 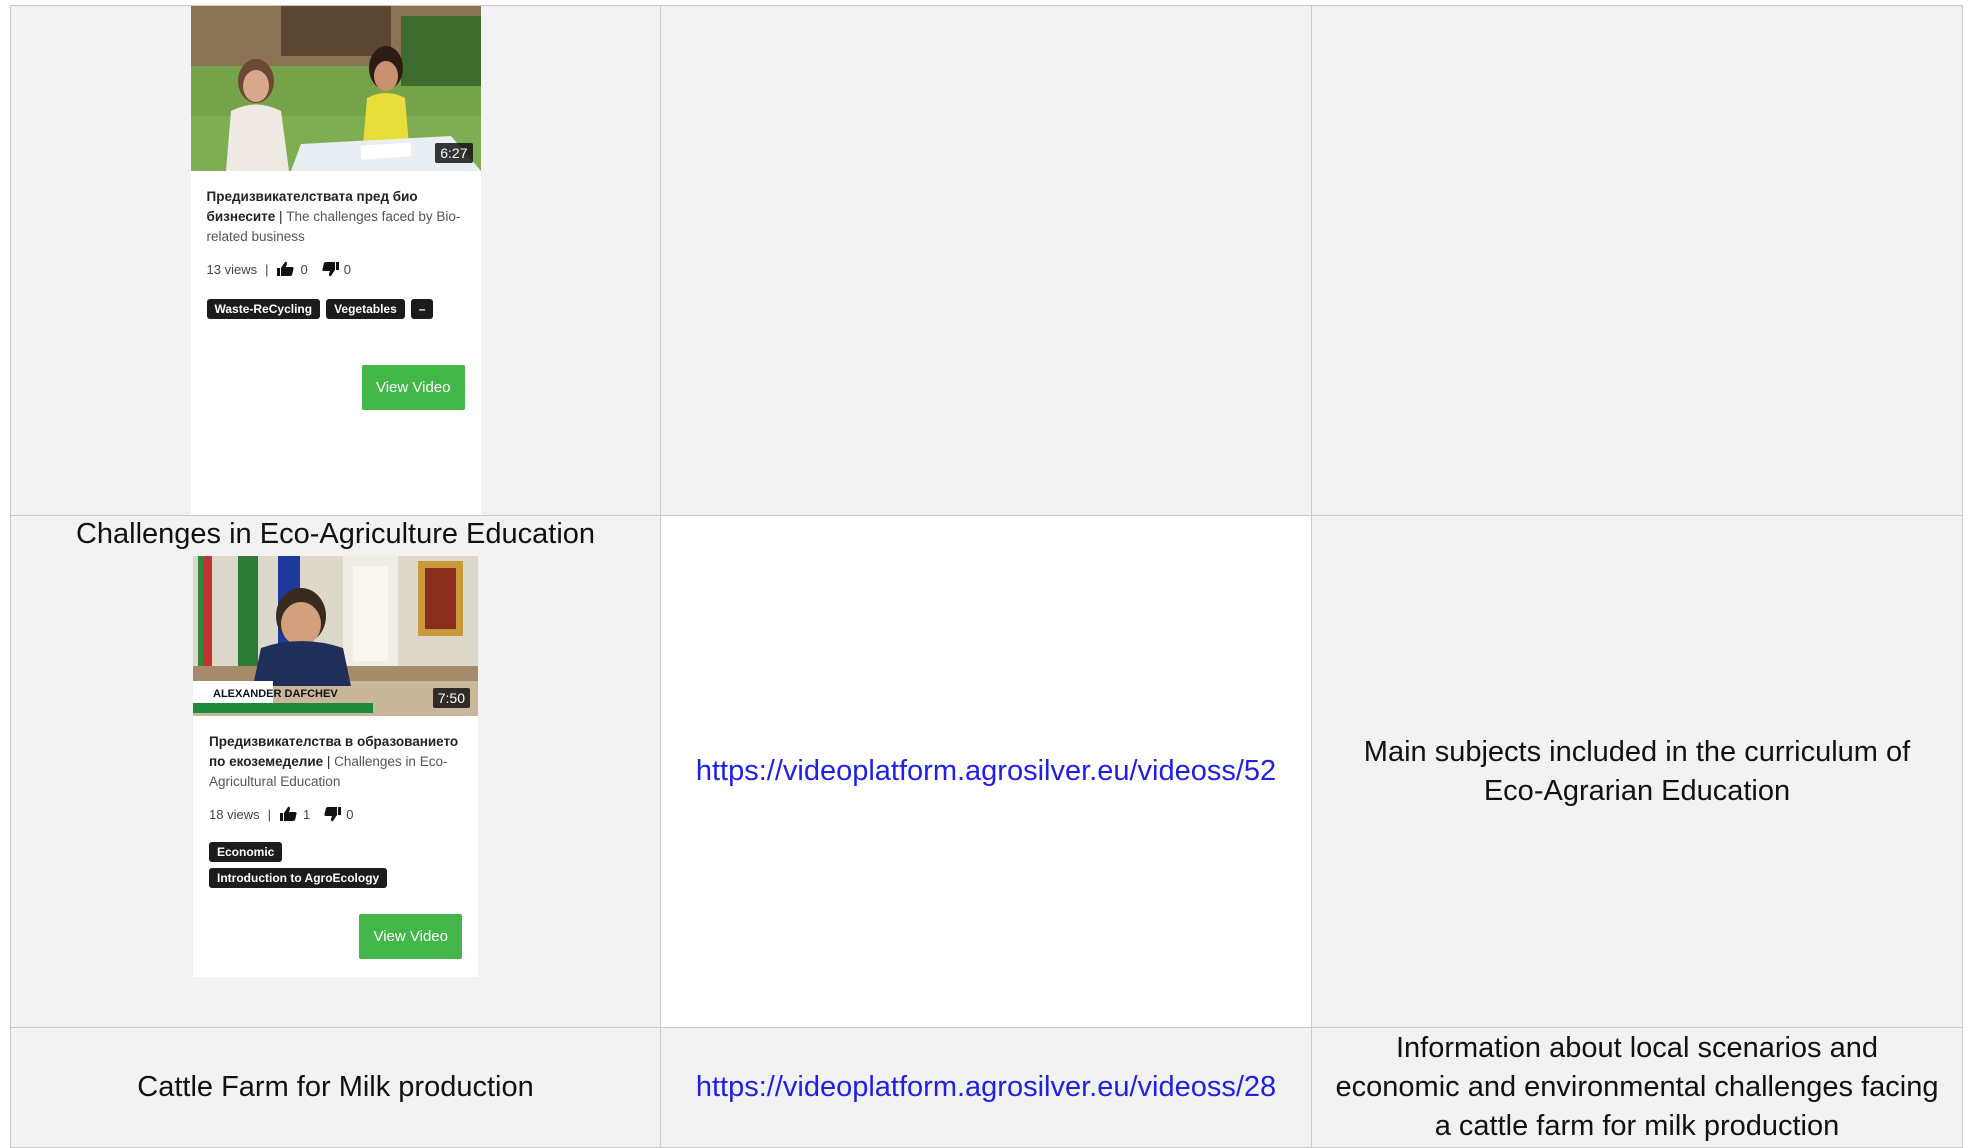 I want to click on title-cell: Cattle Farm for Milk production, so click(x=335, y=1087).